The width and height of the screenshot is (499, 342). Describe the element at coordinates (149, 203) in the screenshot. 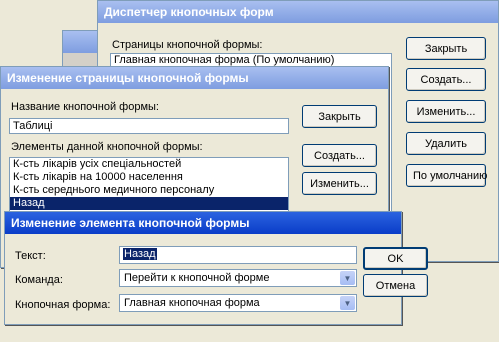

I see `list-item-selected: Назад` at that location.